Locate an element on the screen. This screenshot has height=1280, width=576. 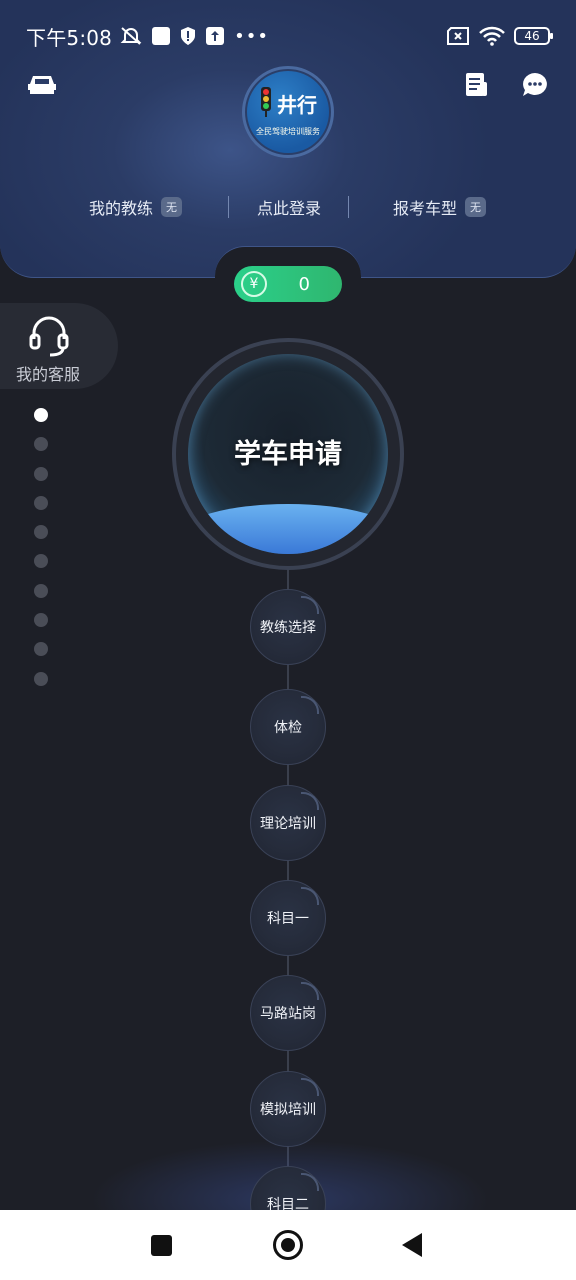
more-dots-icon: ••• is located at coordinates (251, 36).